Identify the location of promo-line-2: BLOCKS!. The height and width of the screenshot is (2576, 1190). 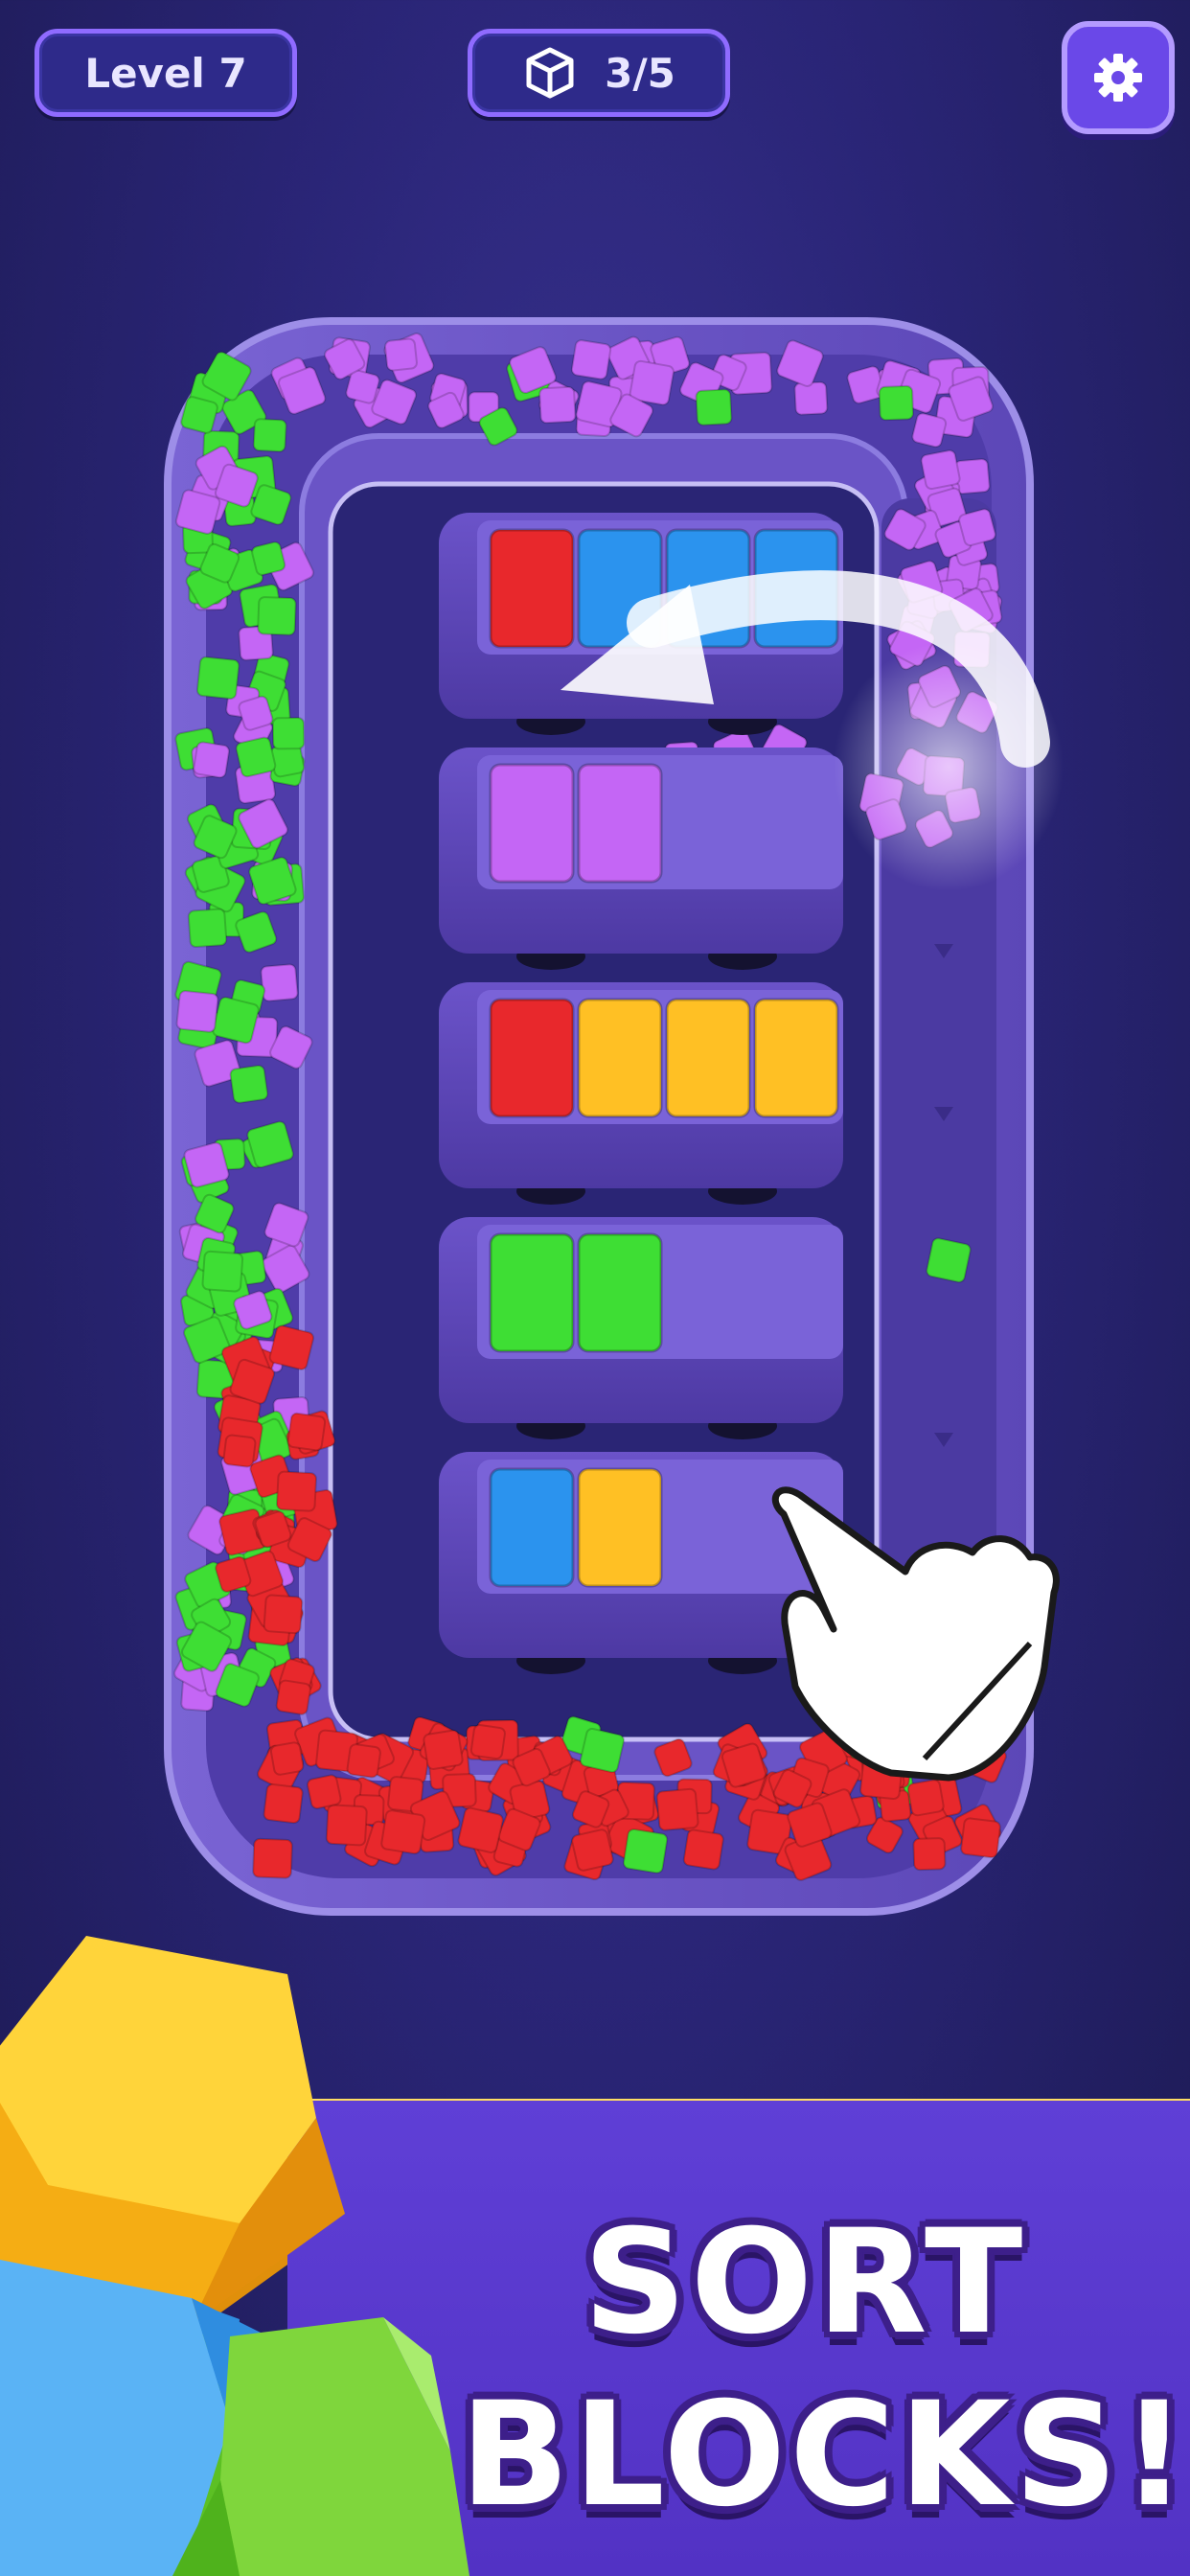
(825, 2455).